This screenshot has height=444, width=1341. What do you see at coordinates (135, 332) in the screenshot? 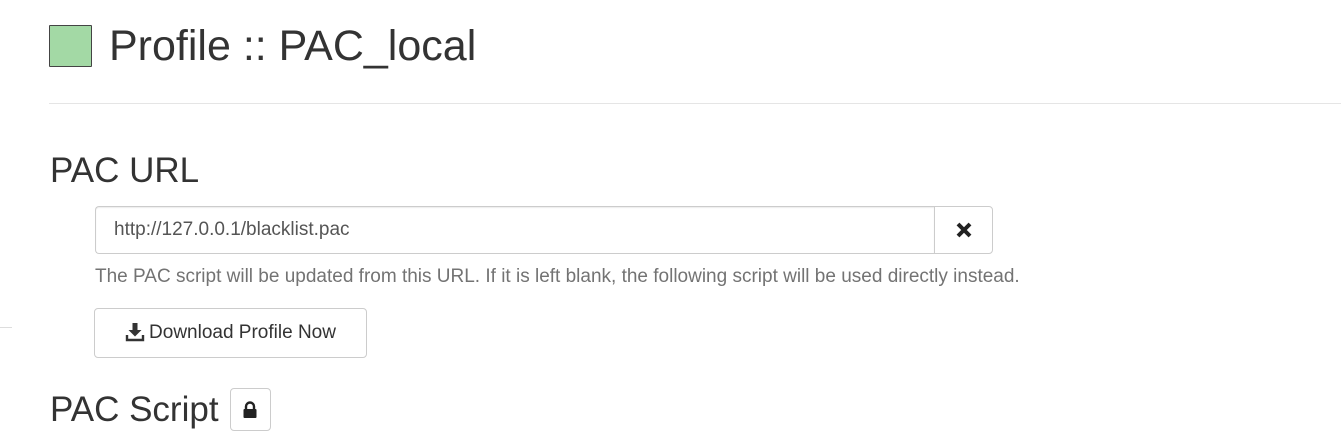
I see `download-icon` at bounding box center [135, 332].